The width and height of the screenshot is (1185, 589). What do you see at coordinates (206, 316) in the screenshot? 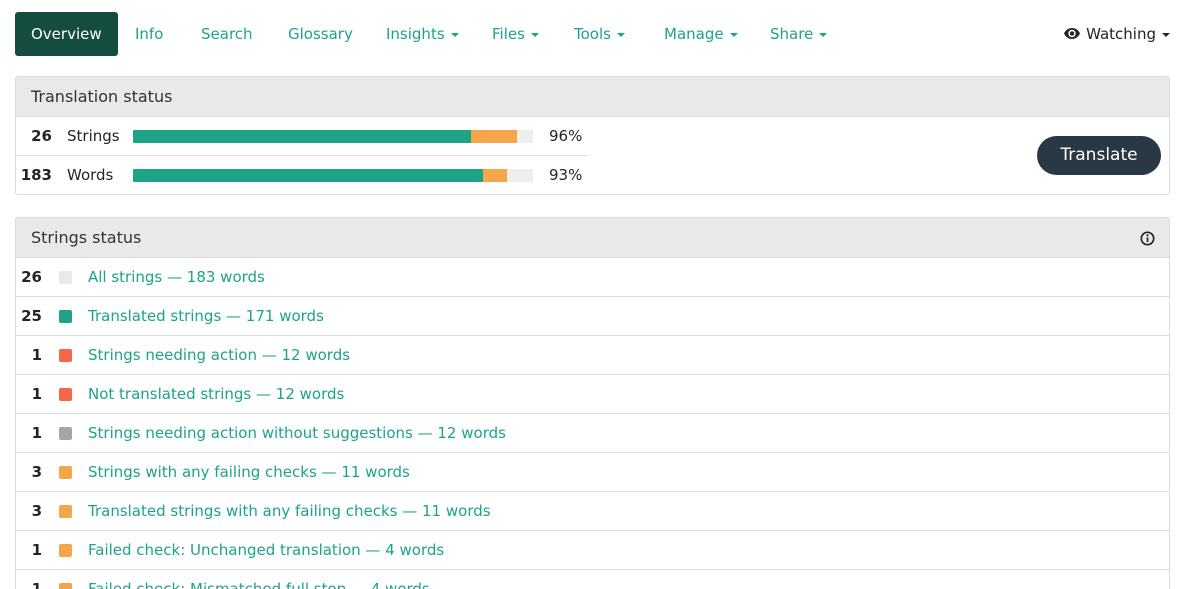
I see `status-filter-link: Translated strings — 171 words` at bounding box center [206, 316].